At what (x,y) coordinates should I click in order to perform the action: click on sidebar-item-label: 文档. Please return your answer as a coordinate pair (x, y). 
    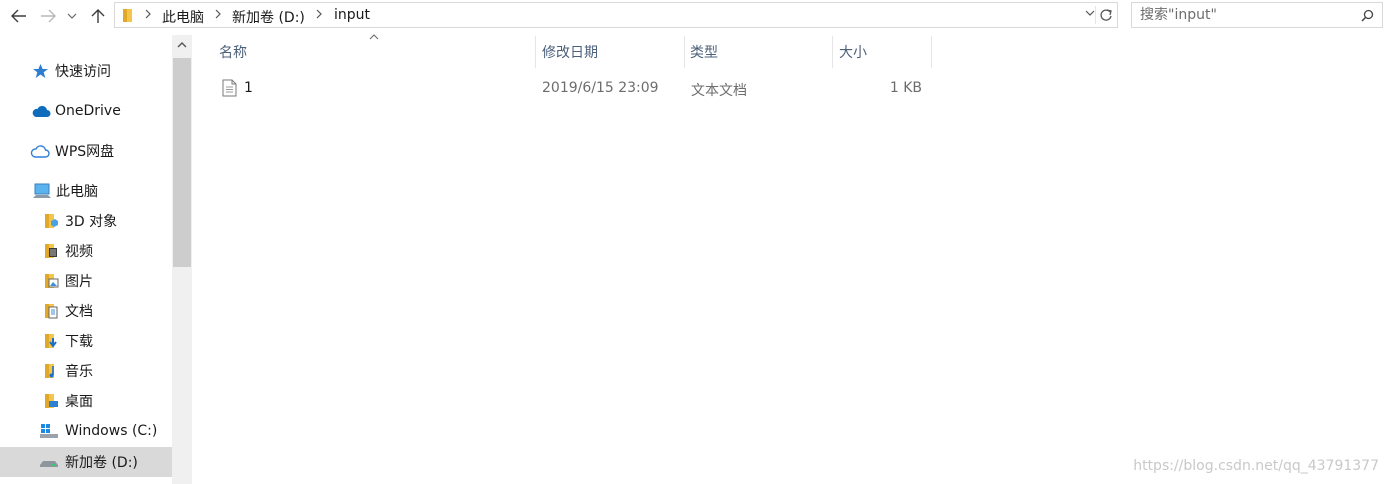
    Looking at the image, I should click on (79, 312).